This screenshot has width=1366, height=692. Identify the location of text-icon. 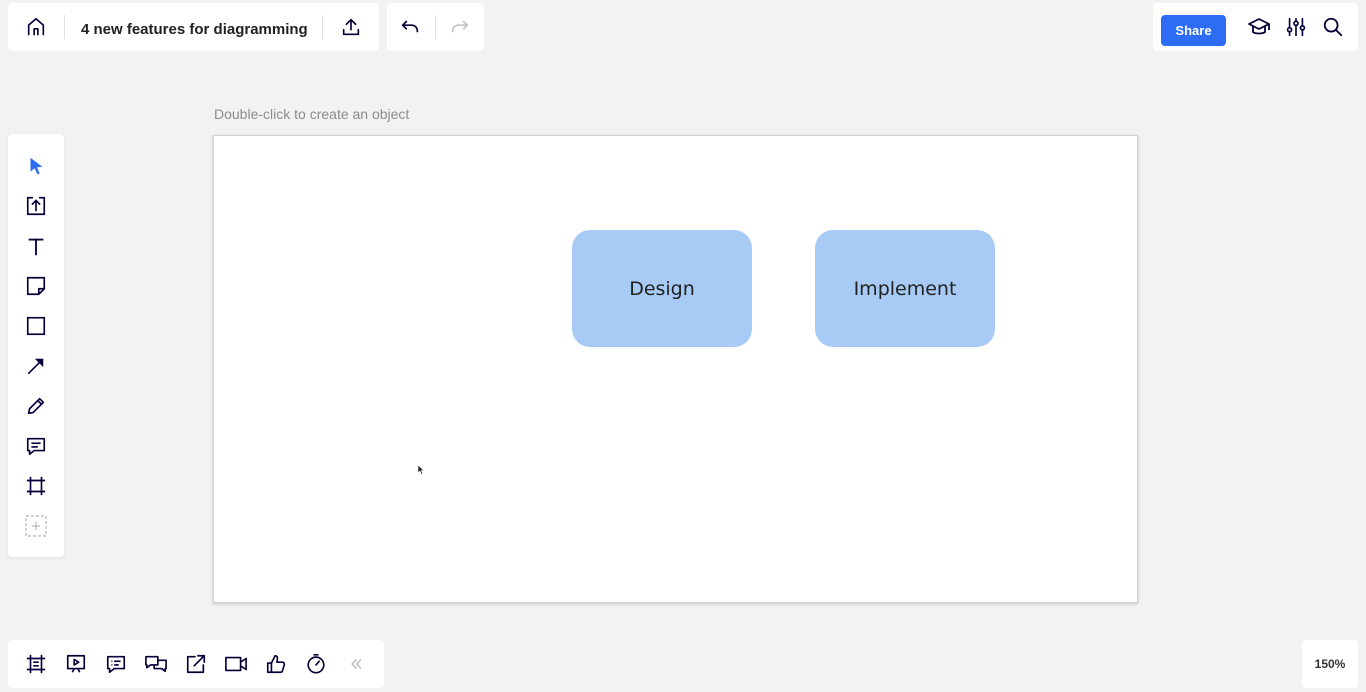
(36, 247).